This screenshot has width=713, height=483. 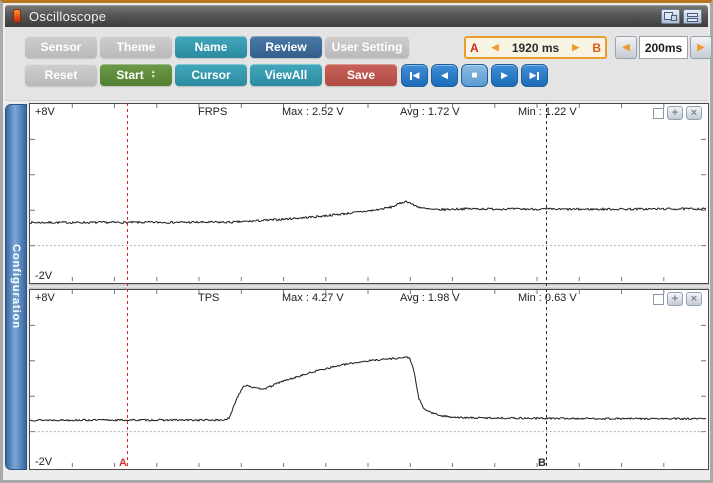 What do you see at coordinates (123, 463) in the screenshot?
I see `cursor-a-tag: A` at bounding box center [123, 463].